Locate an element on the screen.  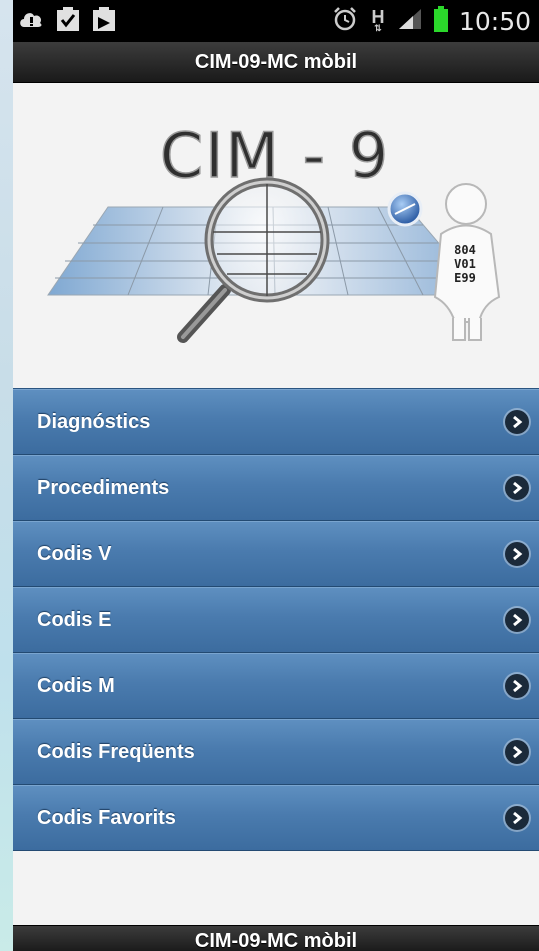
notification-icons is located at coordinates (67, 21).